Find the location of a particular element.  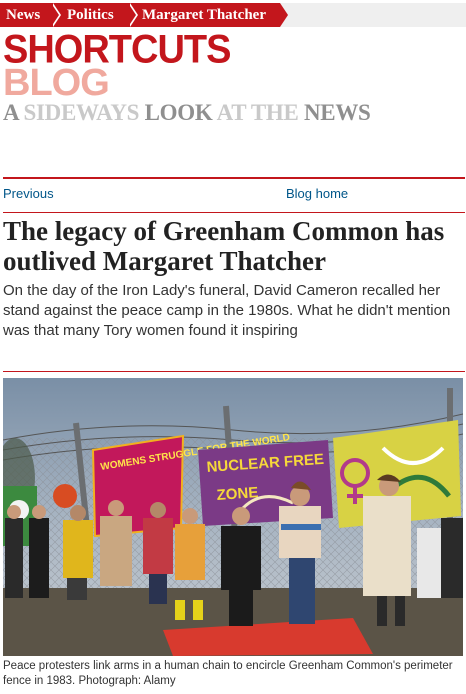

blog-home-link: Blog home is located at coordinates (317, 193).